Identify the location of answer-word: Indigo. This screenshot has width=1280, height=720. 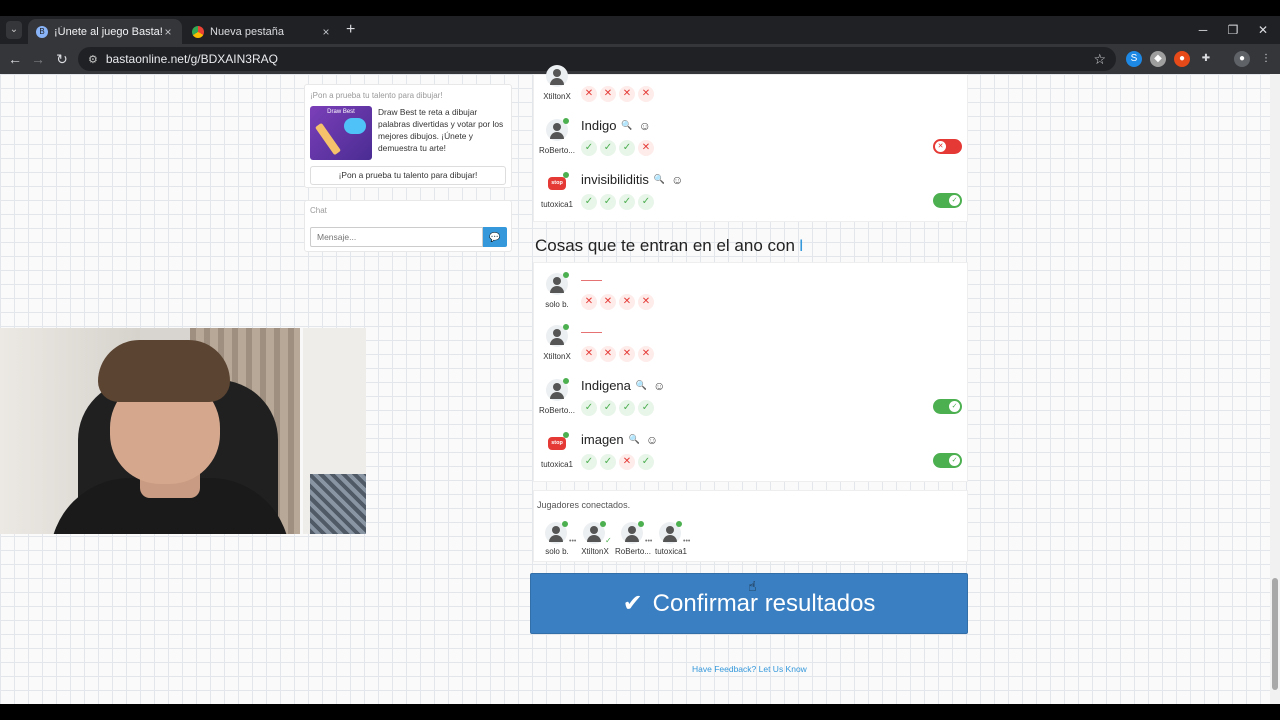
(599, 125).